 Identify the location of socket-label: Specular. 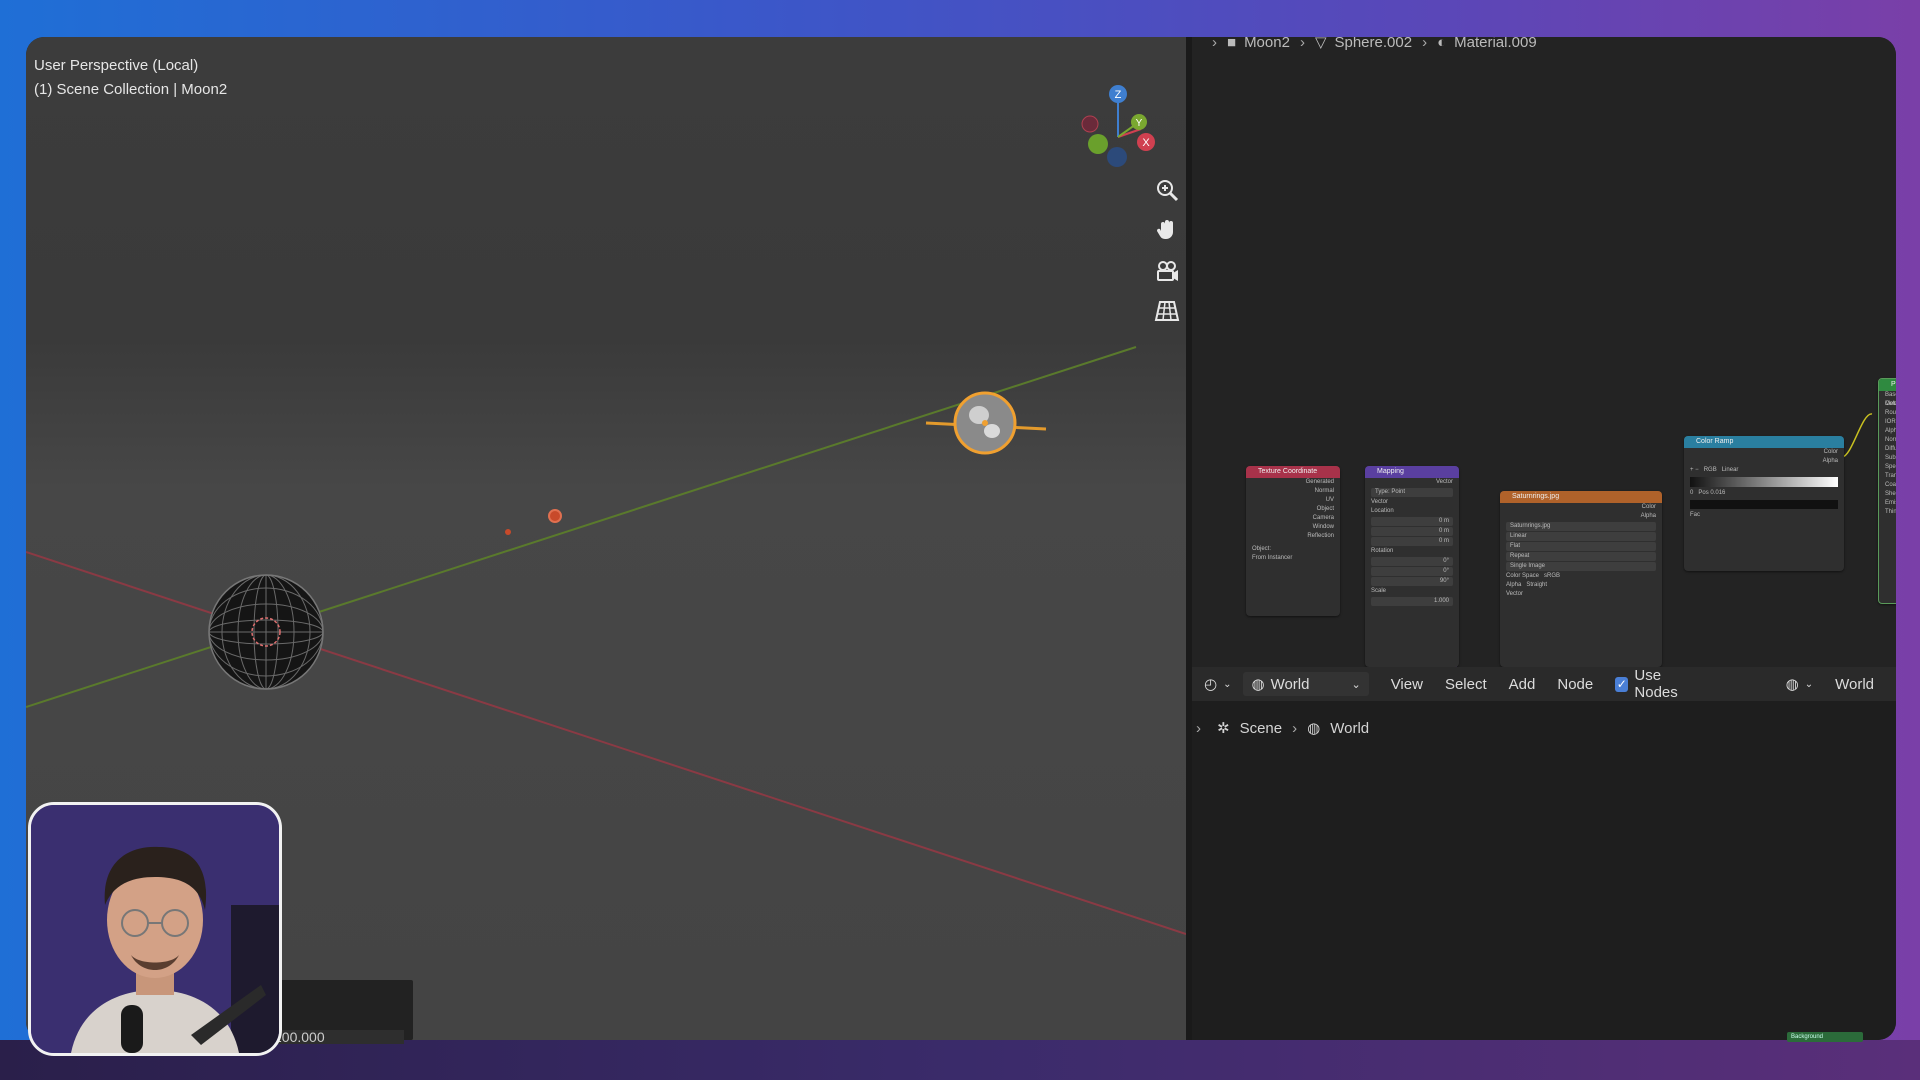
(1890, 467).